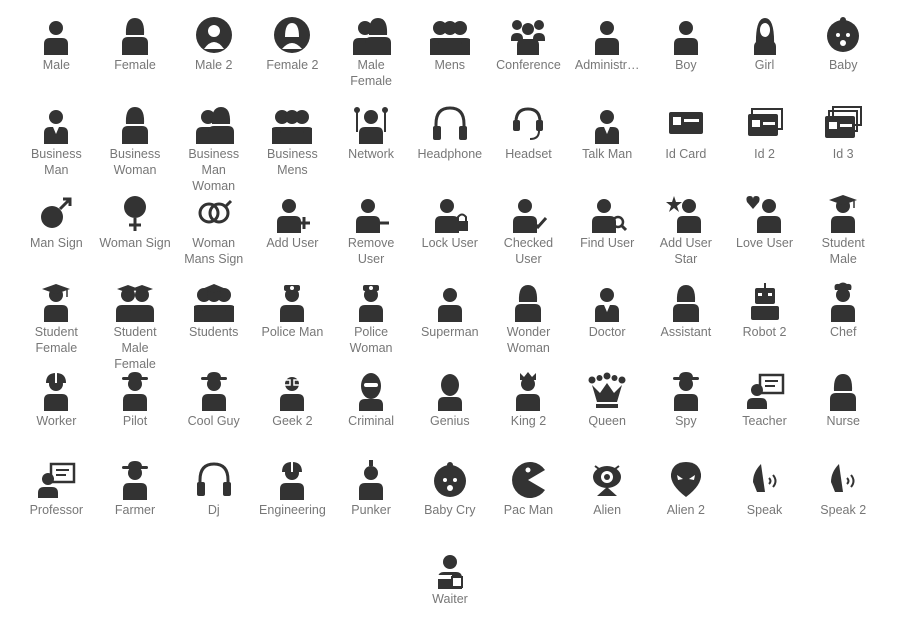 Image resolution: width=900 pixels, height=643 pixels. What do you see at coordinates (686, 237) in the screenshot?
I see `add-user-star-tile: Add User Star` at bounding box center [686, 237].